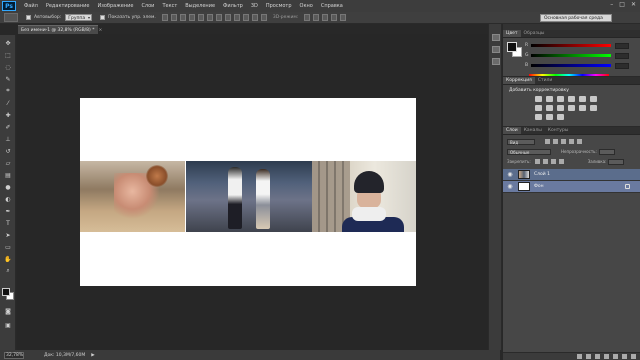 Image resolution: width=640 pixels, height=360 pixels. I want to click on foreground-color-swatch, so click(6, 292).